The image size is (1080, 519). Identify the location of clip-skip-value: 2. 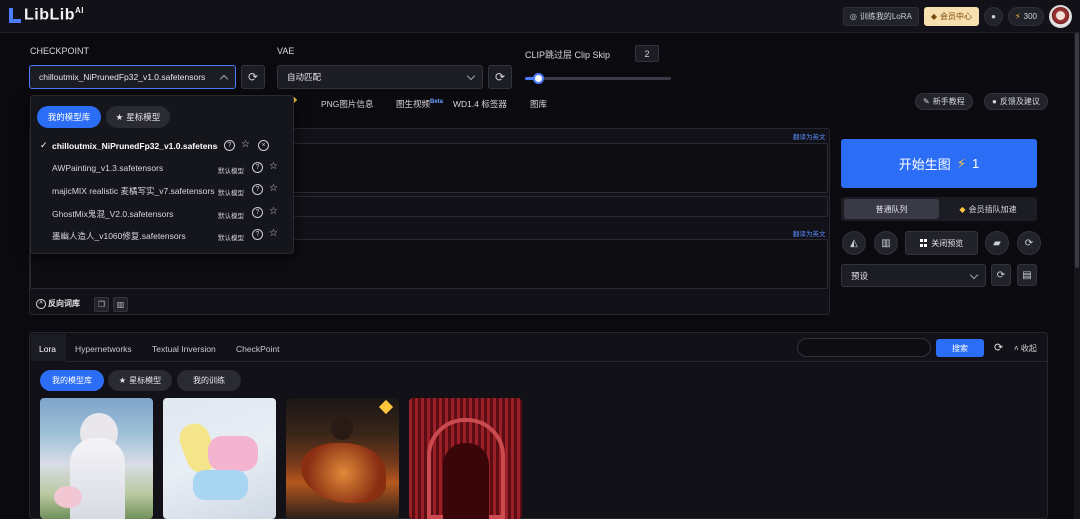
(647, 53).